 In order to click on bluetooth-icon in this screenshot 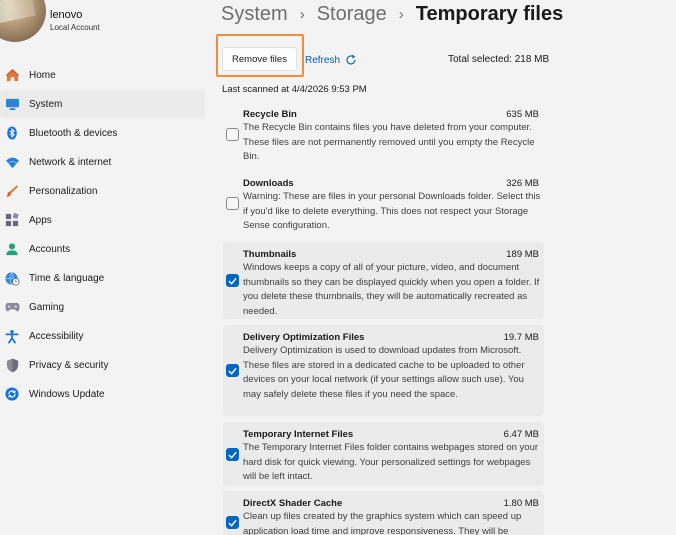, I will do `click(12, 133)`.